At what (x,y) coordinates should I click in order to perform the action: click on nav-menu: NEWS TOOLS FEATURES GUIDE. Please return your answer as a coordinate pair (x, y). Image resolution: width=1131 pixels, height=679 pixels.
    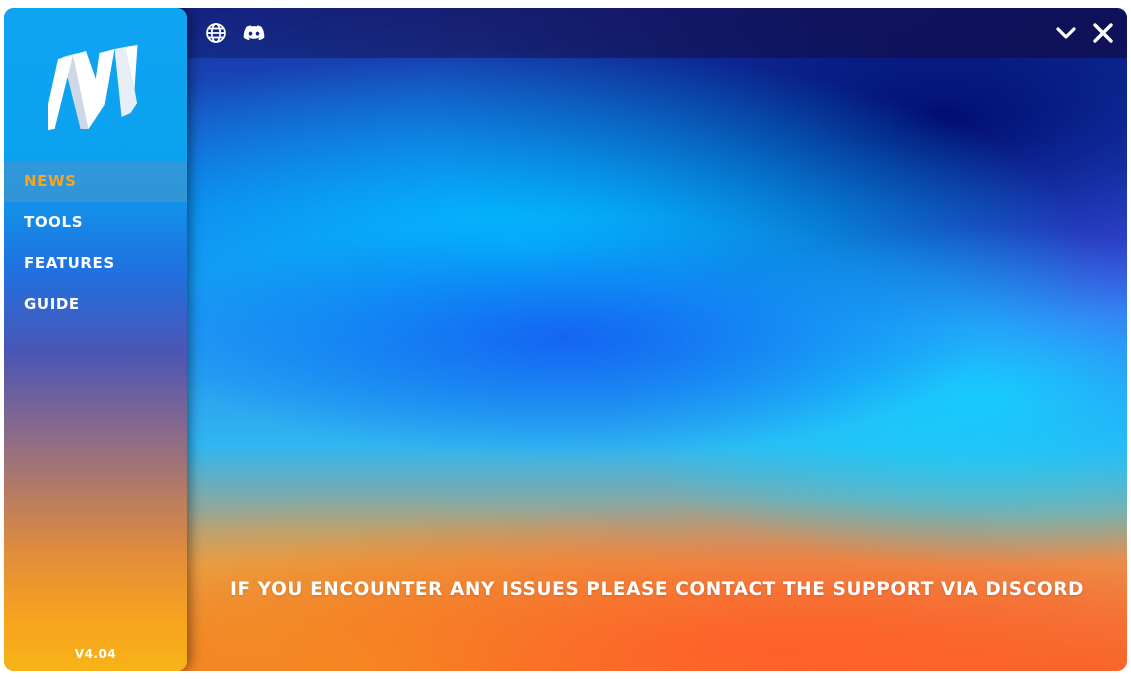
    Looking at the image, I should click on (95, 243).